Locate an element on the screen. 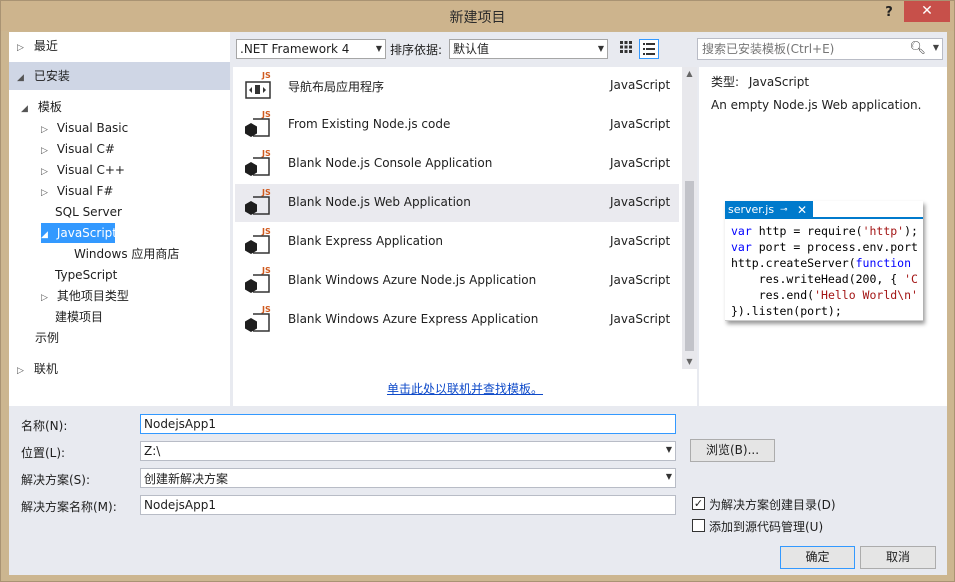  name-label: 名称(N): is located at coordinates (44, 426).